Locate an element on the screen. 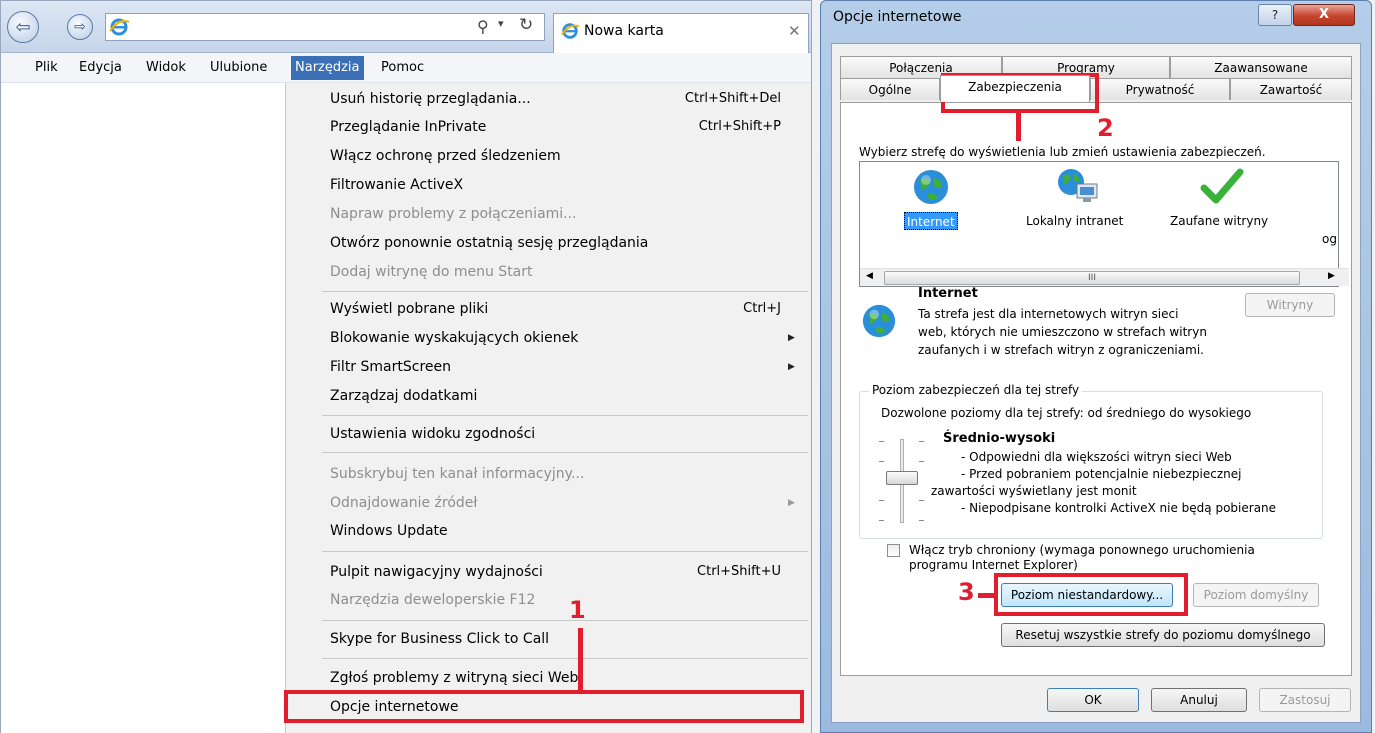  highlight-box-internet-options is located at coordinates (544, 706).